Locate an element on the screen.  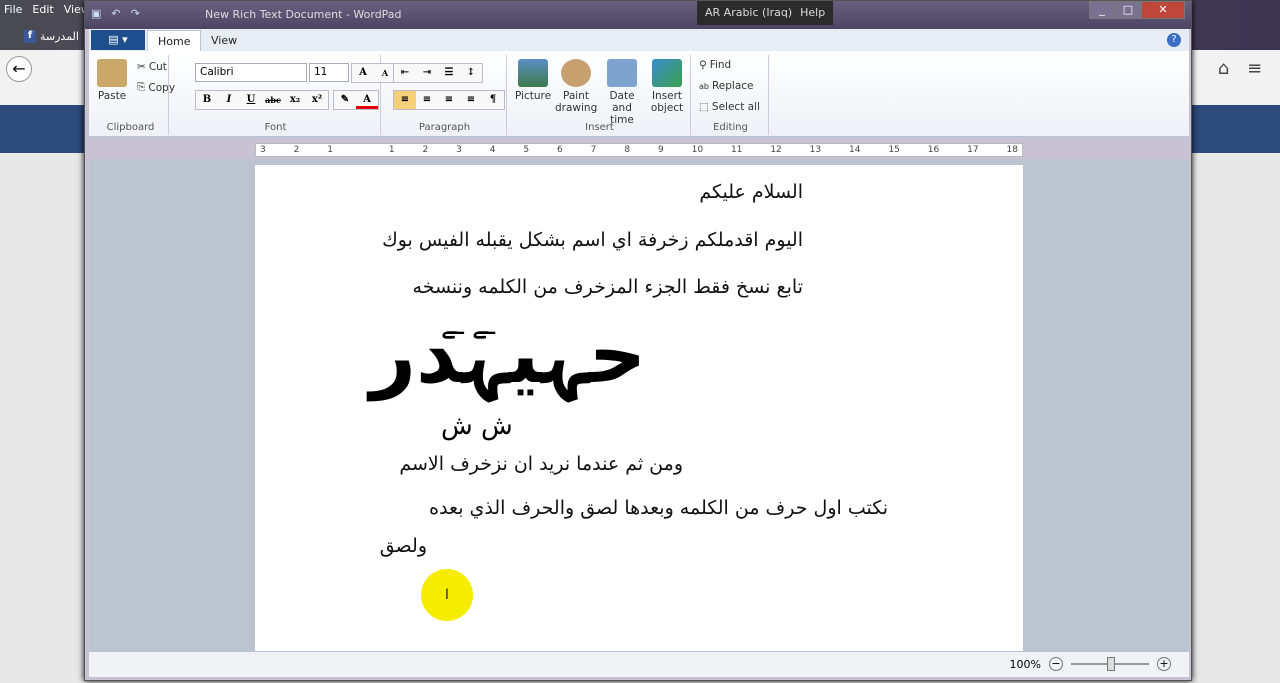
insert-object-button: Insert object is located at coordinates (667, 86).